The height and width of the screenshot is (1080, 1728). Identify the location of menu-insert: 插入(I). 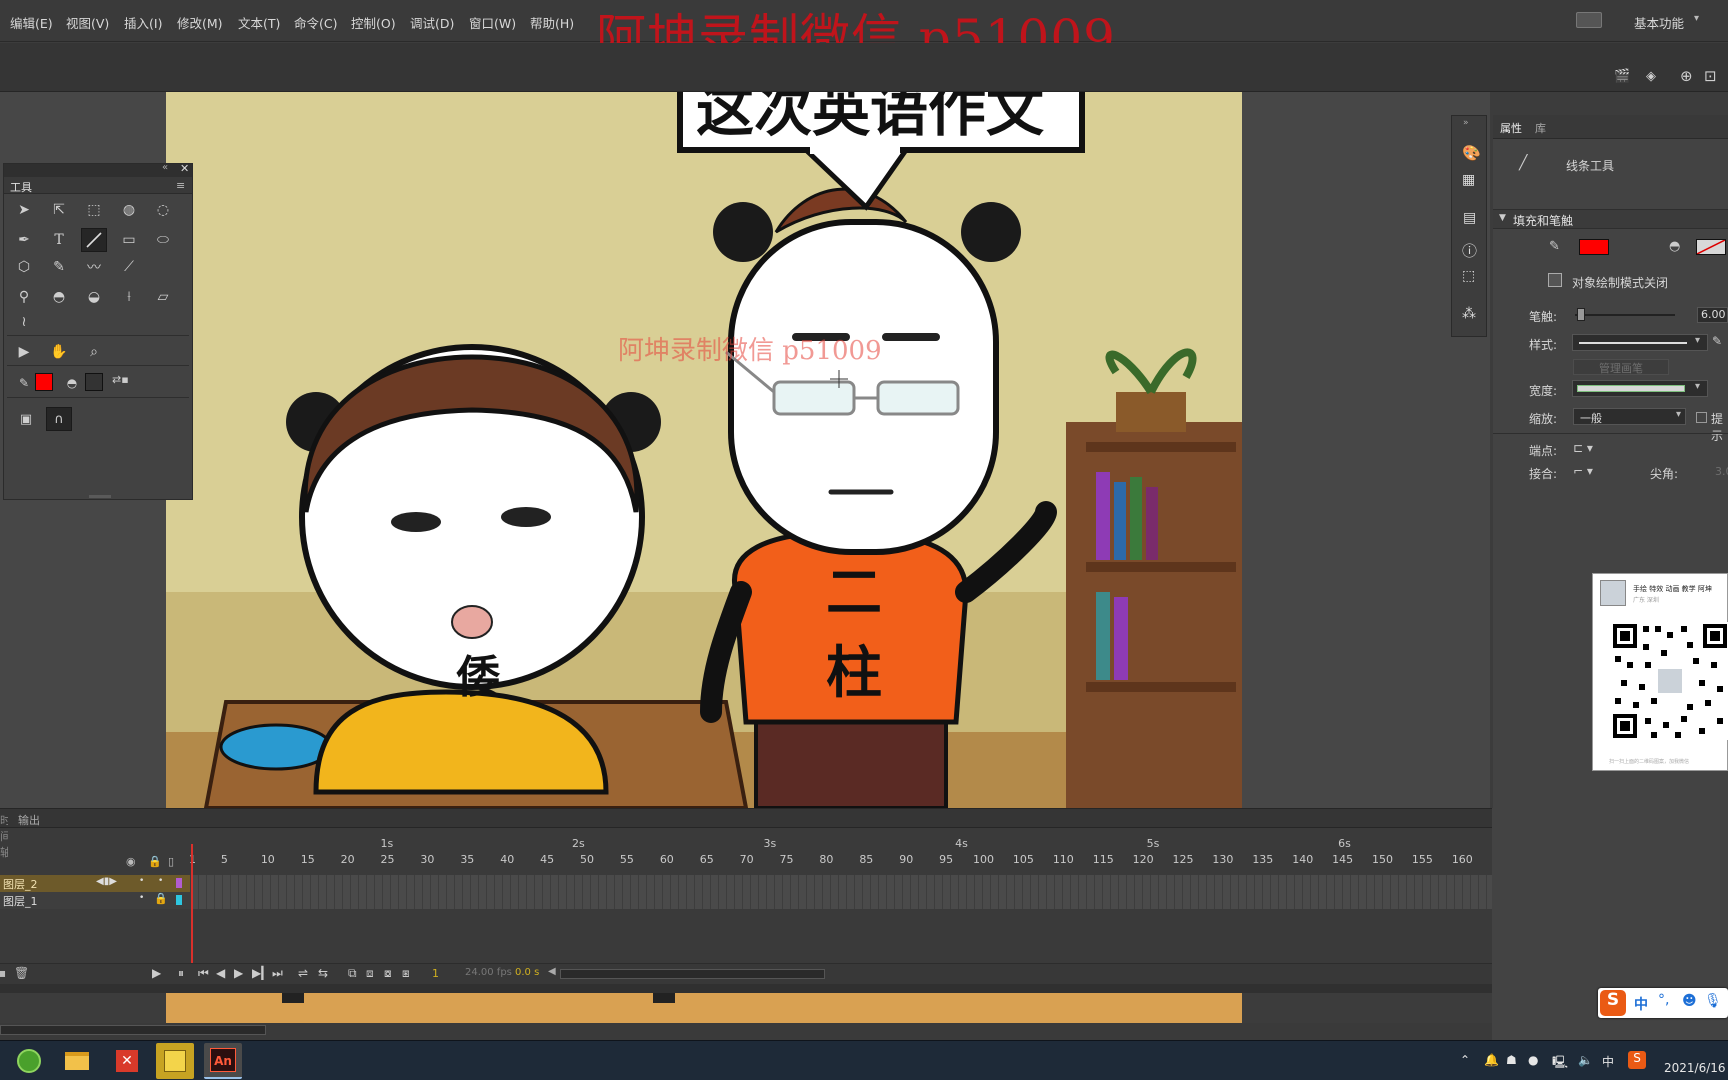
(143, 22).